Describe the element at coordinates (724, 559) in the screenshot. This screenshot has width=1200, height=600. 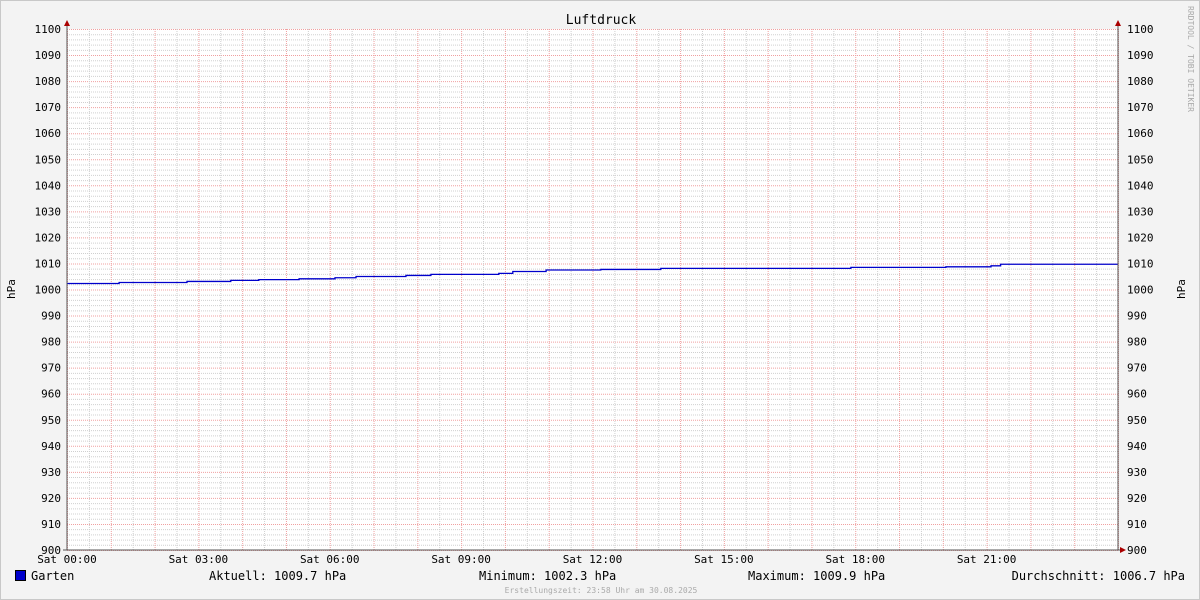
I see `x-tick-label: Sat 15:00` at that location.